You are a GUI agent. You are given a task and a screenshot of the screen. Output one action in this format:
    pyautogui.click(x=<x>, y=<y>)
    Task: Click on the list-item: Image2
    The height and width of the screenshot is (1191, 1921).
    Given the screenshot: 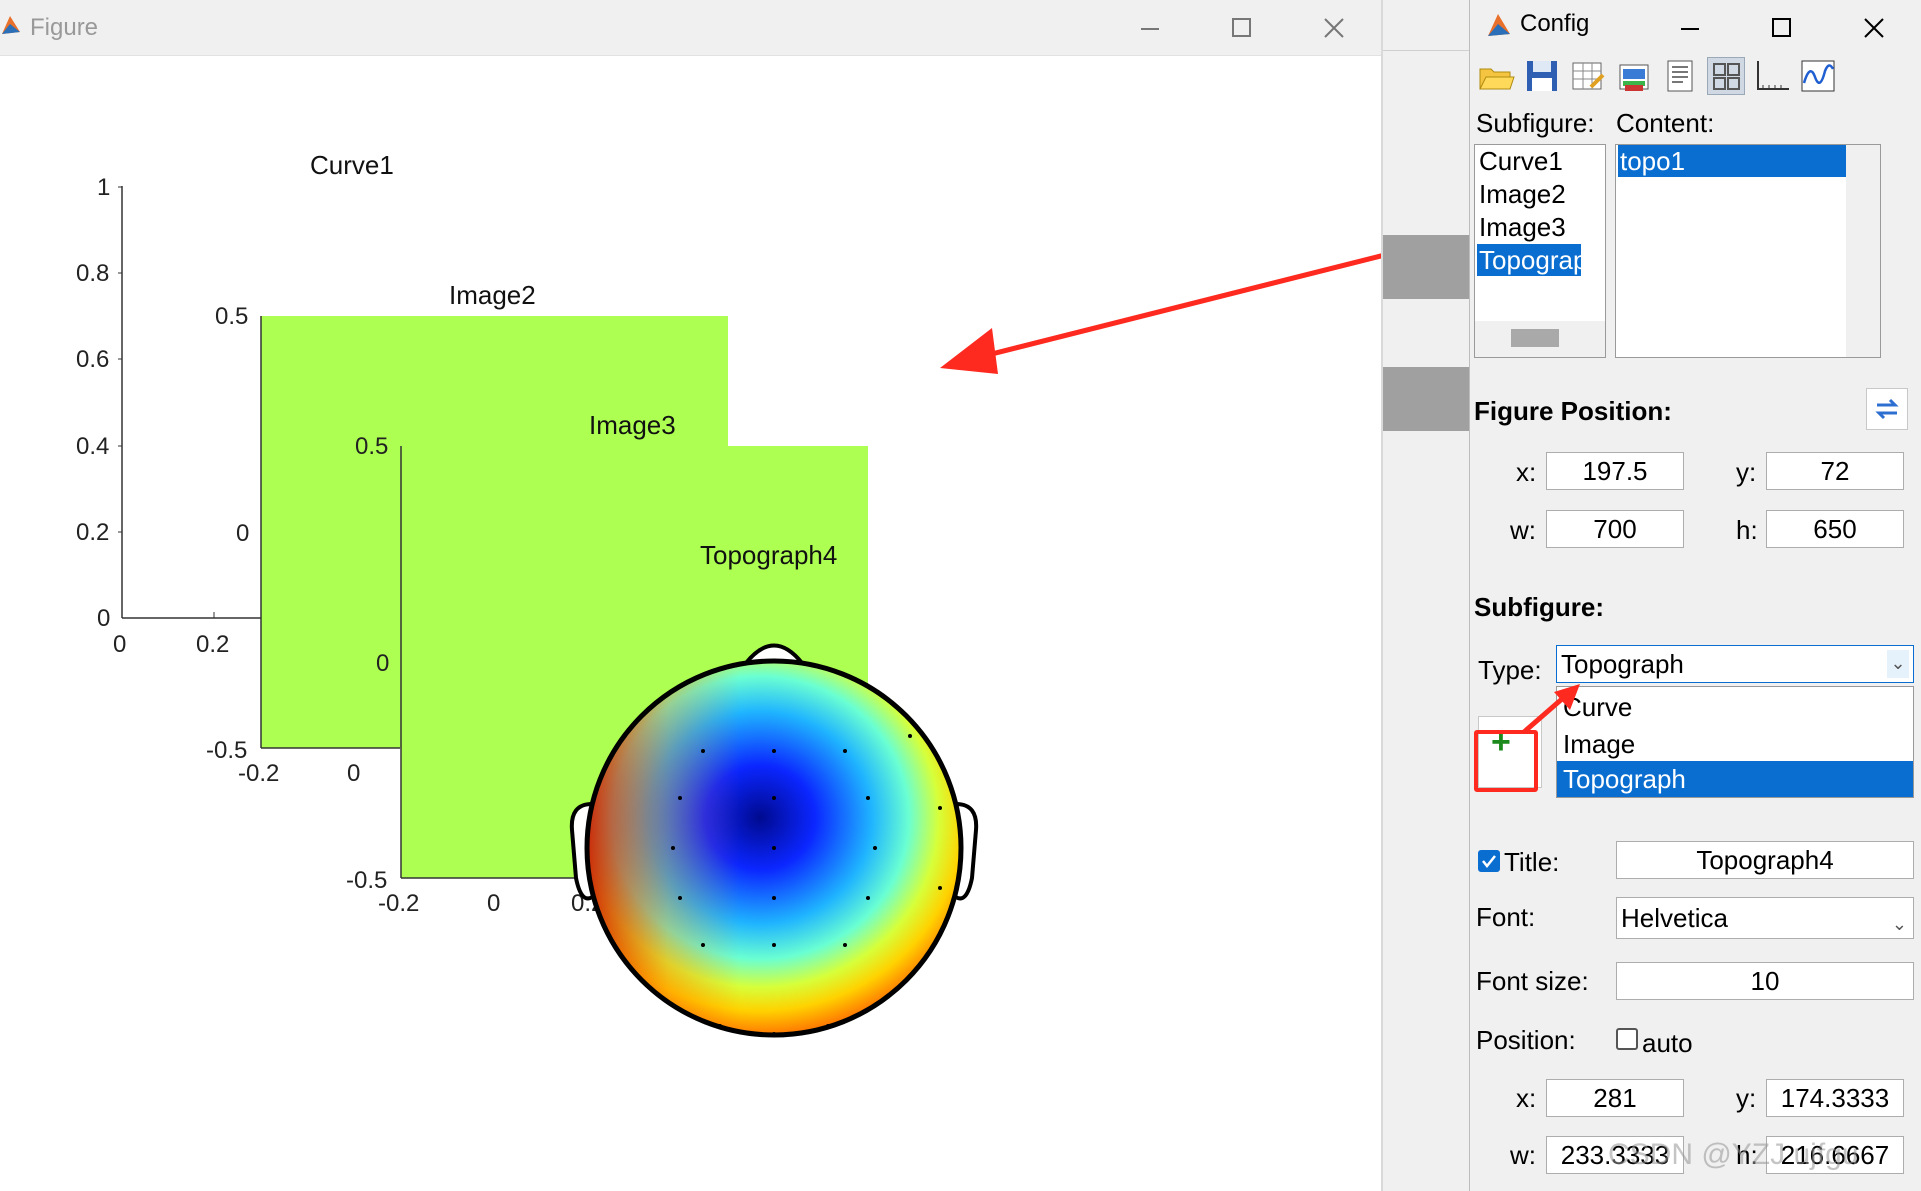 What is the action you would take?
    pyautogui.click(x=1522, y=194)
    